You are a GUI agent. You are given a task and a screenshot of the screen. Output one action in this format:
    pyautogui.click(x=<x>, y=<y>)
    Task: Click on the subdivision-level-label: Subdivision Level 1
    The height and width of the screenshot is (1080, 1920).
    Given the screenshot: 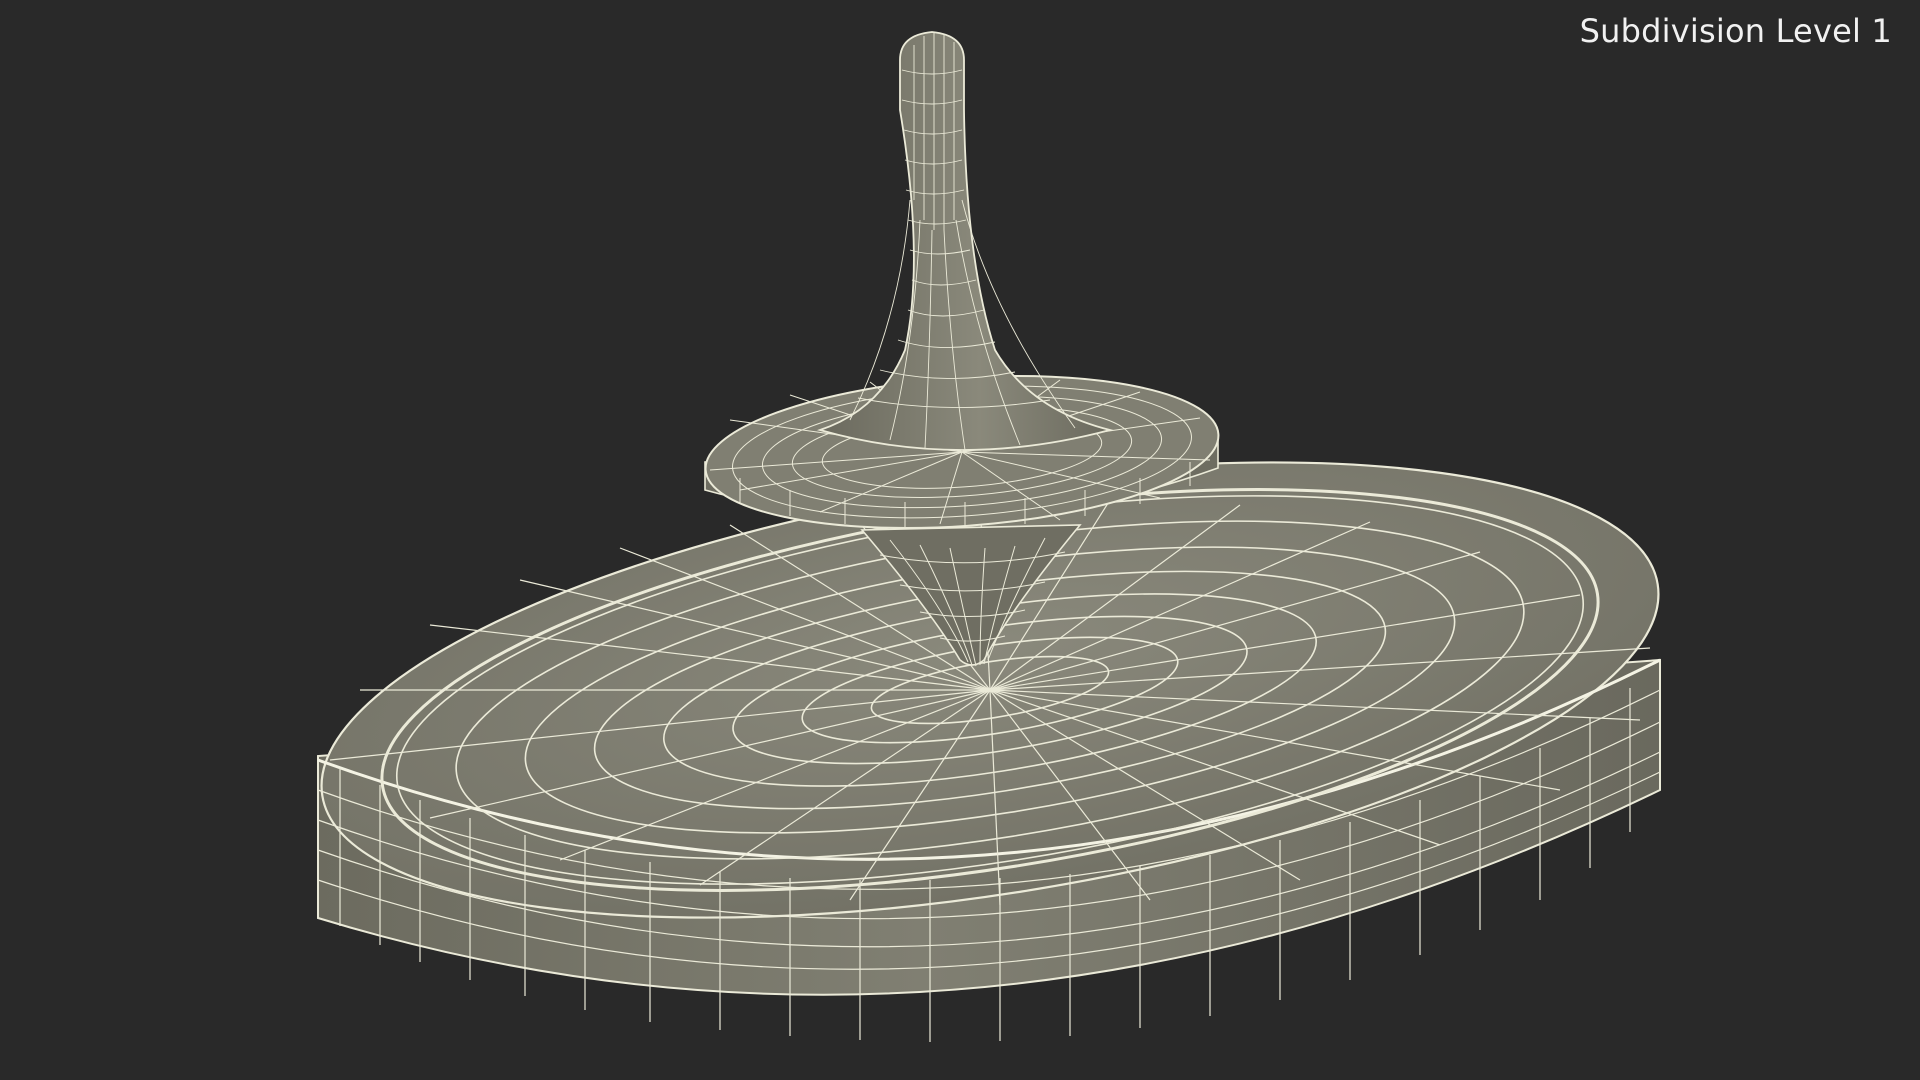 What is the action you would take?
    pyautogui.click(x=1735, y=31)
    